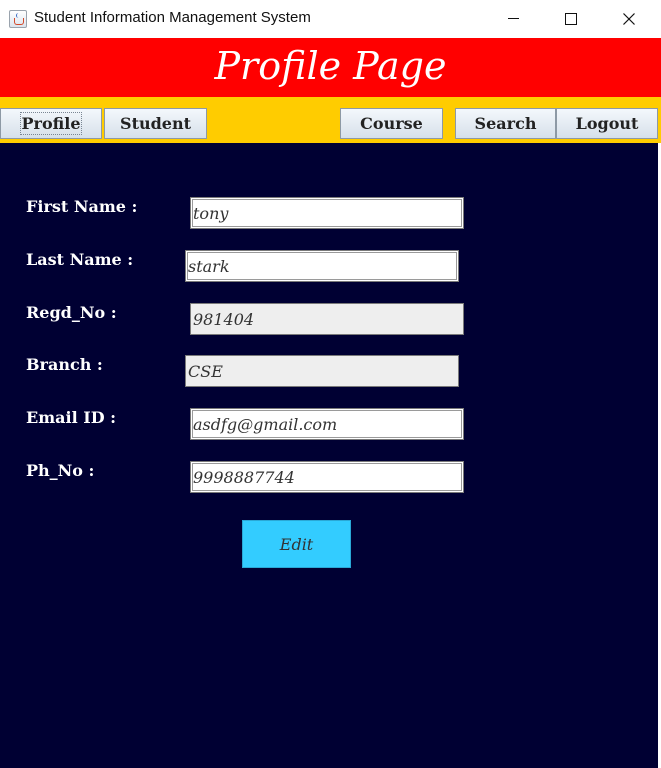 This screenshot has width=661, height=768. Describe the element at coordinates (71, 417) in the screenshot. I see `email-label: Email ID :` at that location.